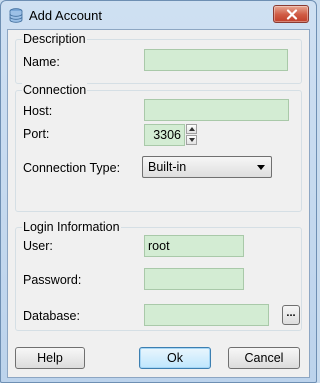  I want to click on help-button: Help, so click(50, 358).